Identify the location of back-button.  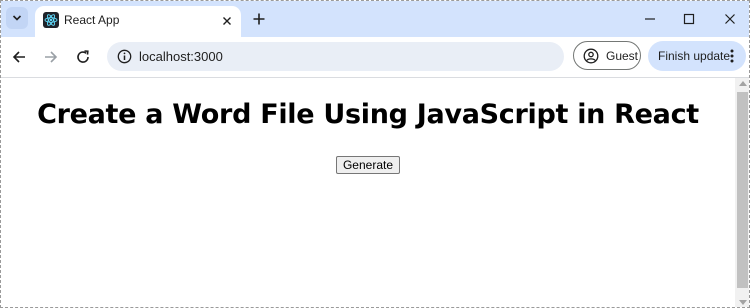
(19, 57).